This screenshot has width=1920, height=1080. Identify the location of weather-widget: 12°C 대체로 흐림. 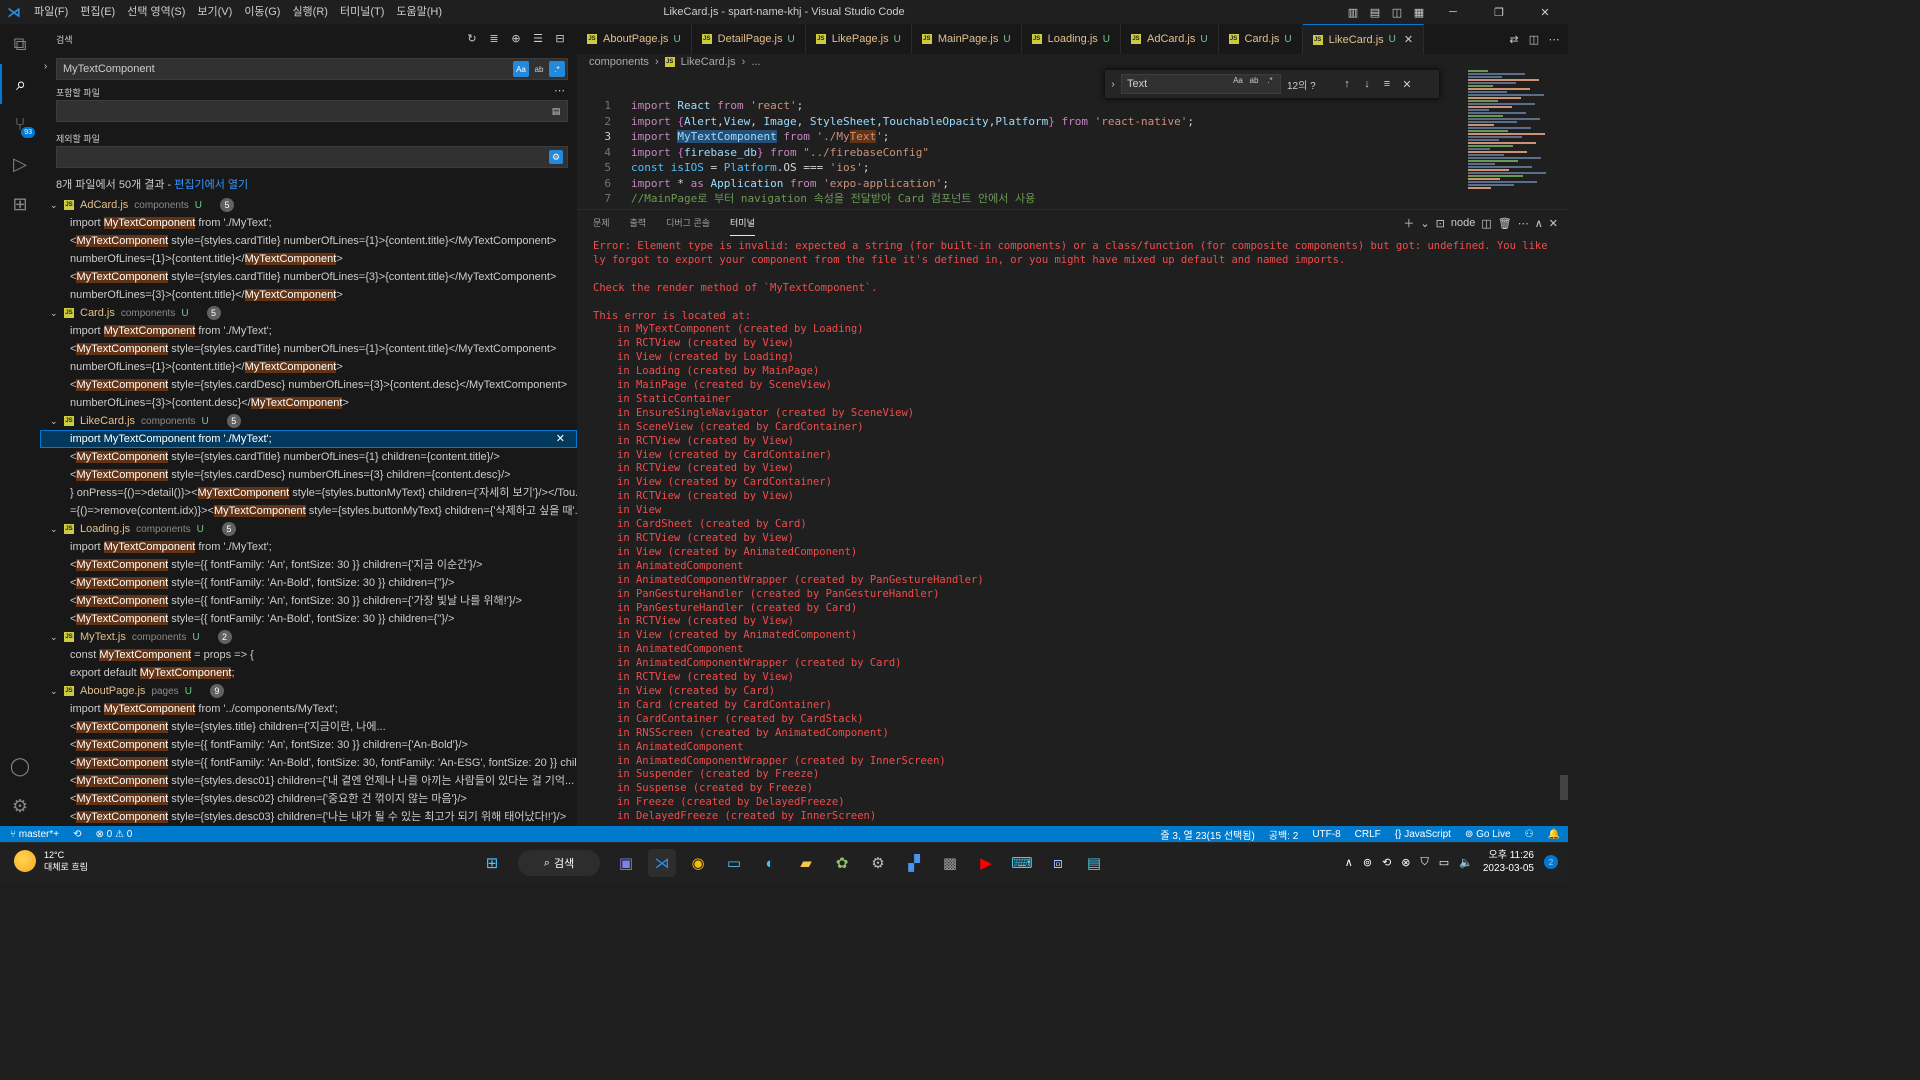
(51, 861).